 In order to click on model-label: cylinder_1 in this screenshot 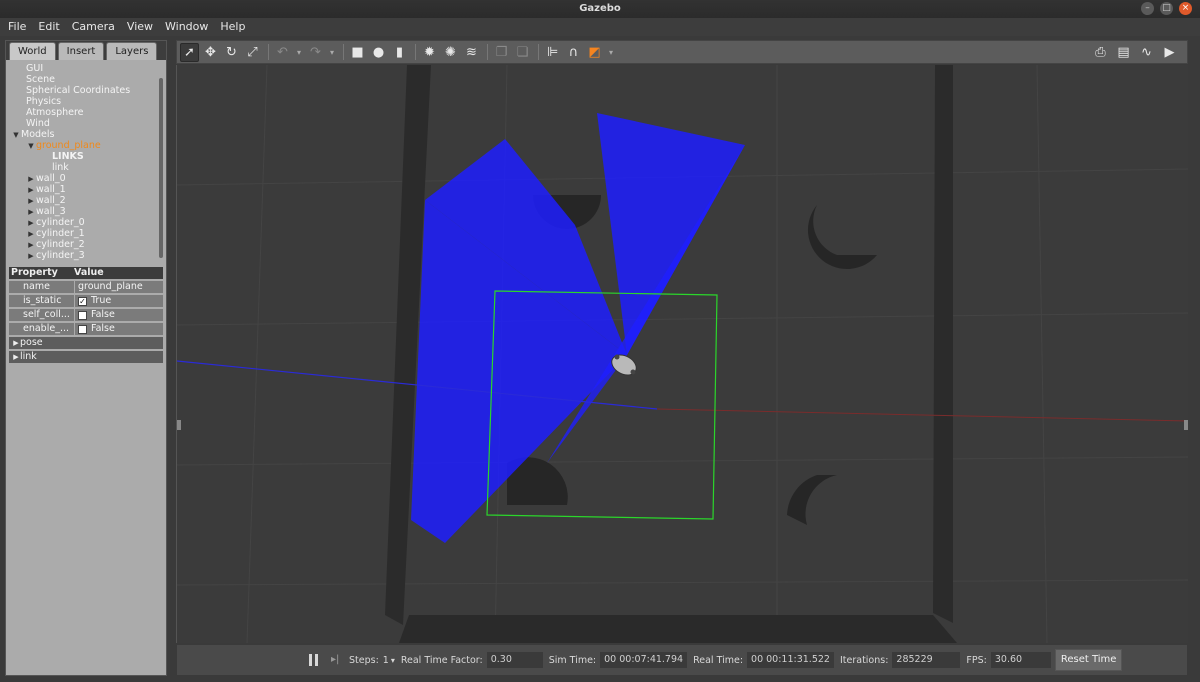, I will do `click(60, 233)`.